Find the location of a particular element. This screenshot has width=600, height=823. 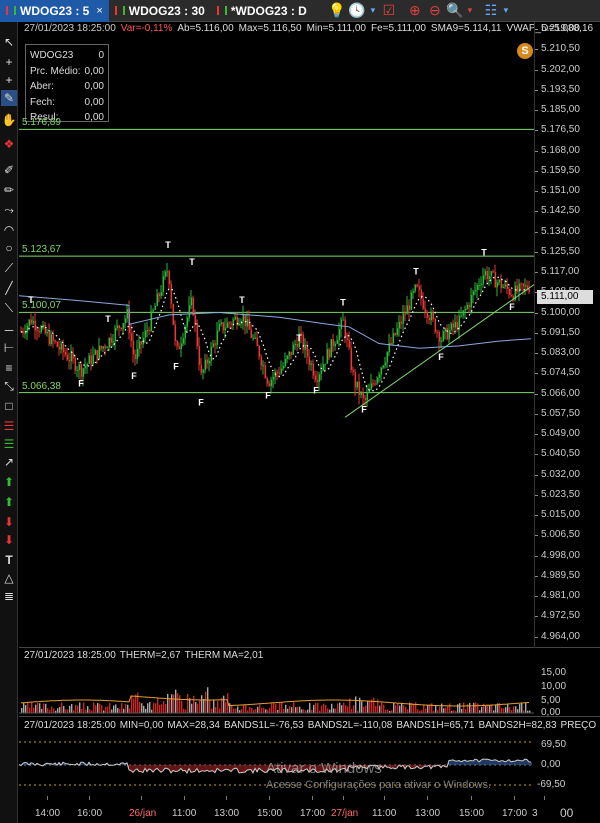

path-icon: ⤳ is located at coordinates (9, 210).